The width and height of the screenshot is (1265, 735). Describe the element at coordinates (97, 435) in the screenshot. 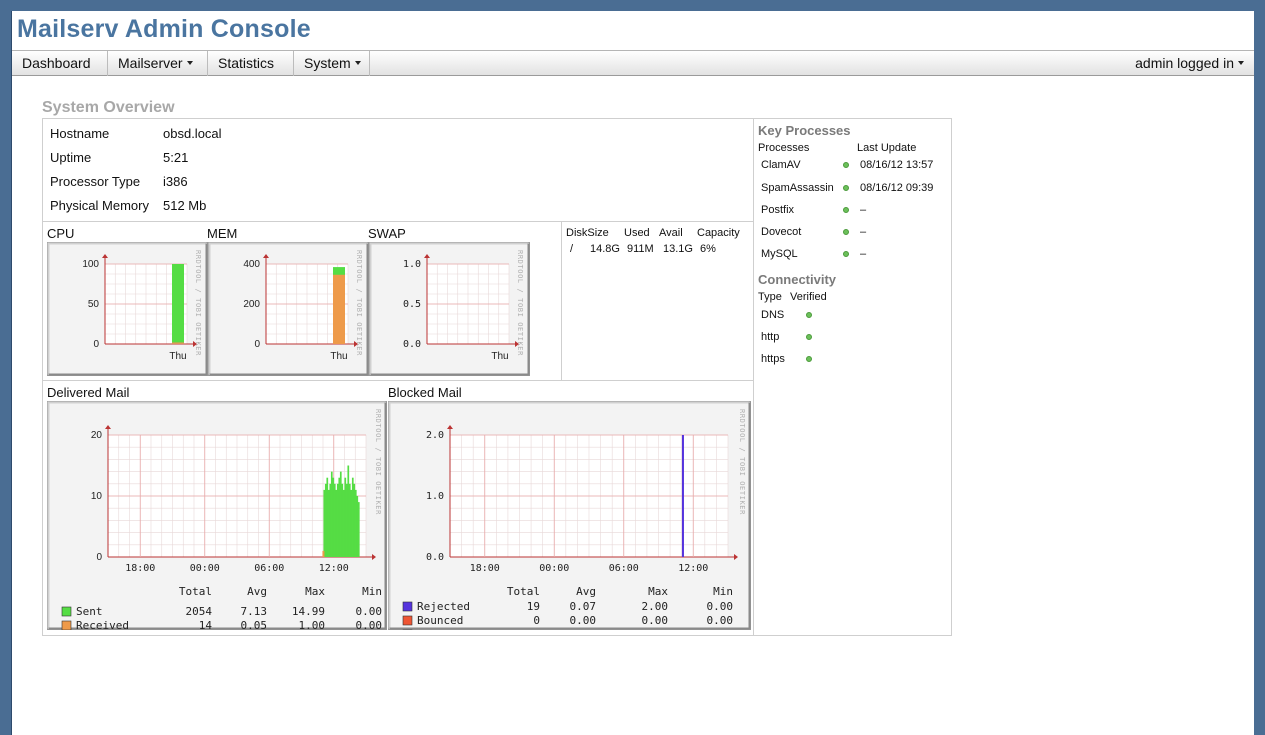

I see `y-tick-label: 20` at that location.